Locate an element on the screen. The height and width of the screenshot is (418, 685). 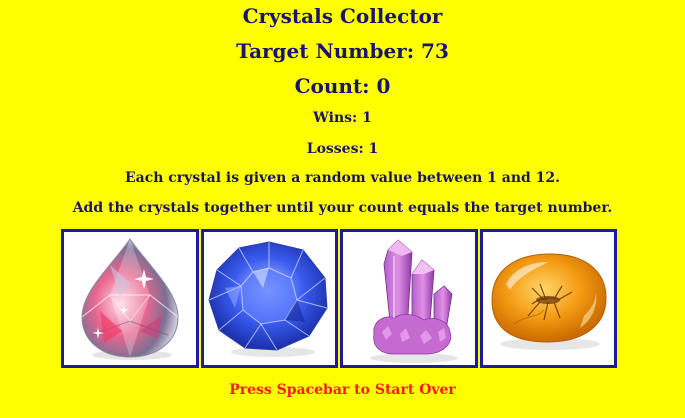
blue-round-gem-icon is located at coordinates (268, 298).